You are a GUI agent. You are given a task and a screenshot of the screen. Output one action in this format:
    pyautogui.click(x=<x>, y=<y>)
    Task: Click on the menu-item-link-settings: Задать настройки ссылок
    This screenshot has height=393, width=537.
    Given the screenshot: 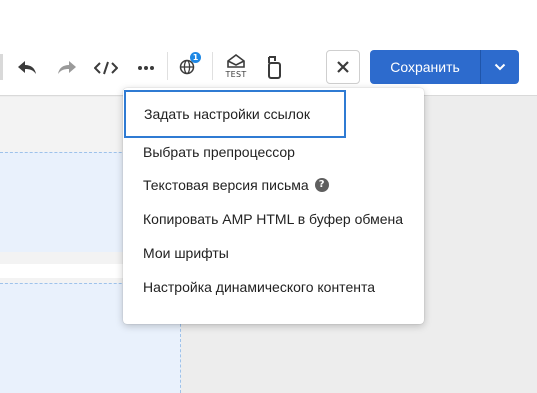 What is the action you would take?
    pyautogui.click(x=235, y=114)
    